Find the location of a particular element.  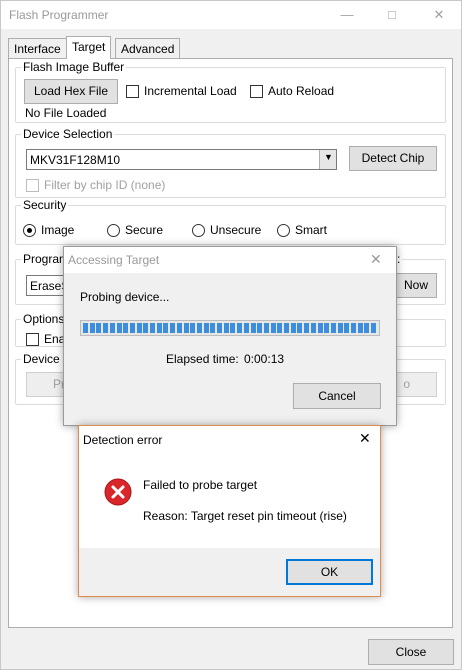

window-title: Flash Programmer is located at coordinates (59, 15).